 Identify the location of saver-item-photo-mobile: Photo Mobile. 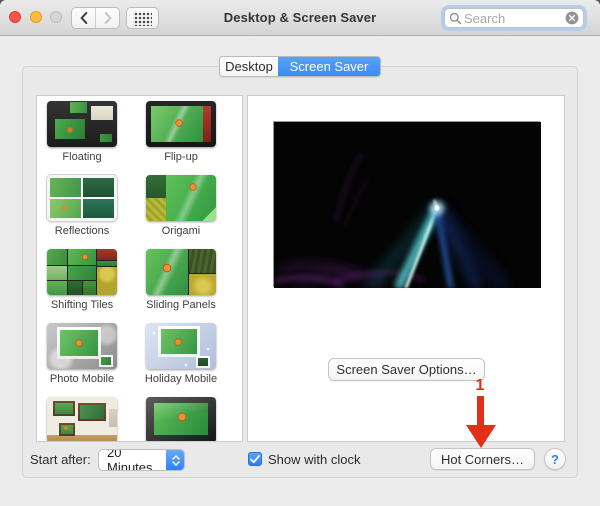
(82, 354).